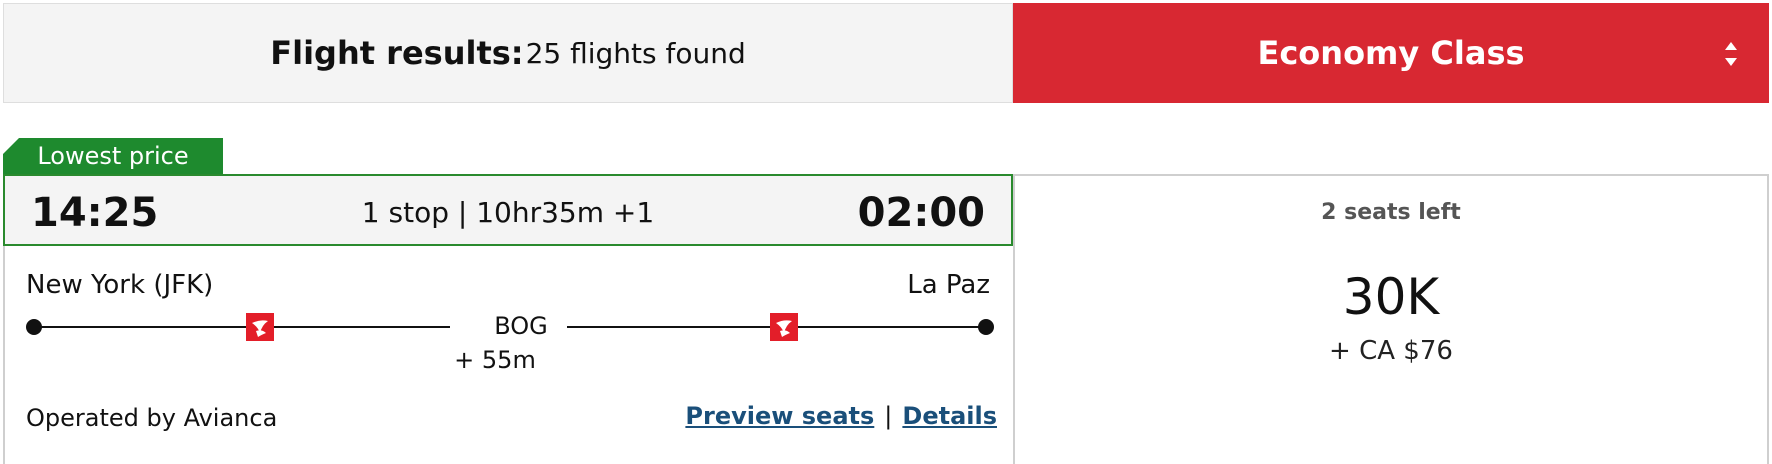  What do you see at coordinates (1391, 212) in the screenshot?
I see `seats-left: 2 seats left` at bounding box center [1391, 212].